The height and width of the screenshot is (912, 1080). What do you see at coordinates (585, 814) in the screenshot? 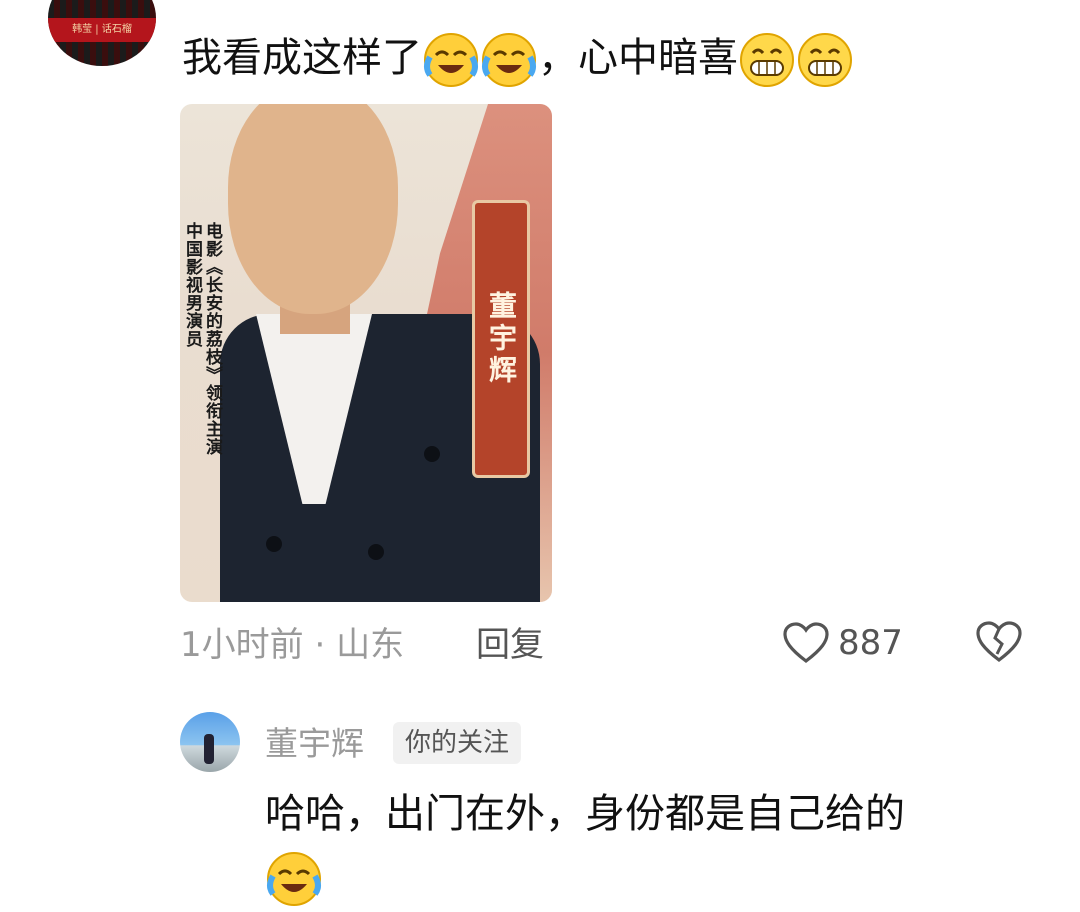
I see `reply-text: 哈哈，出门在外，身份都是自己给的` at bounding box center [585, 814].